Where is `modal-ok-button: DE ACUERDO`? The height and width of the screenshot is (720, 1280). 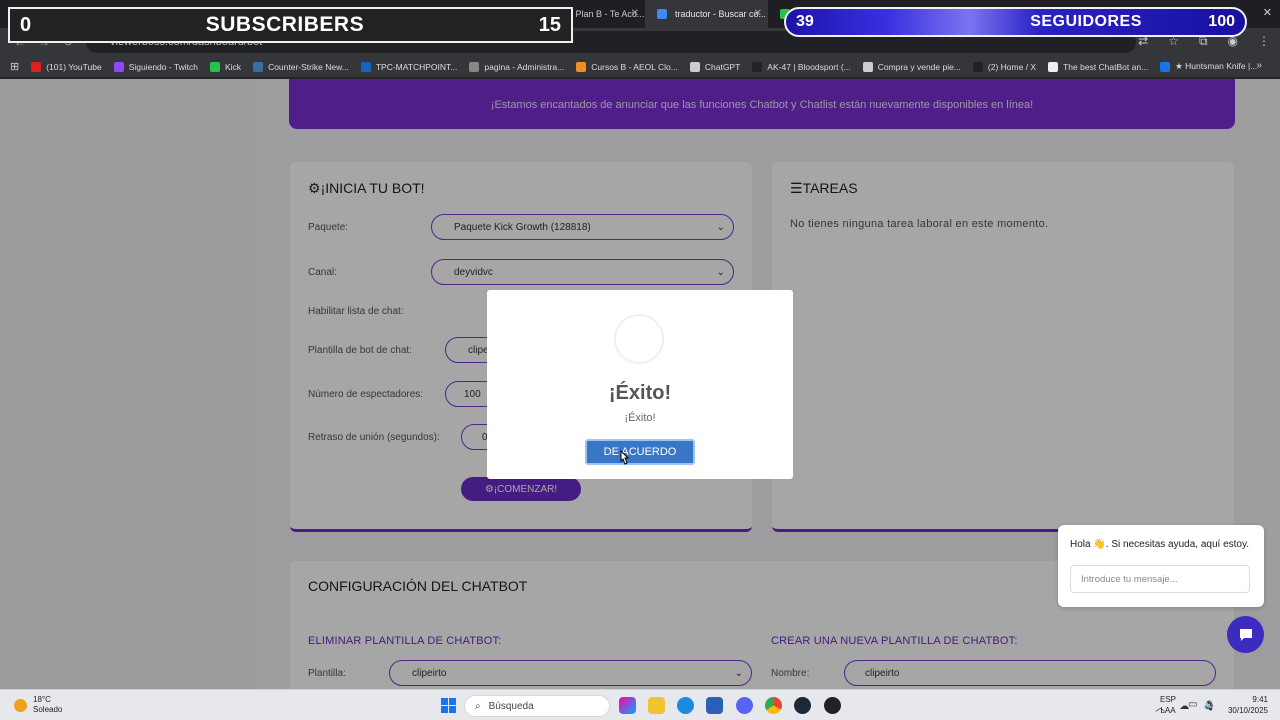
modal-ok-button: DE ACUERDO is located at coordinates (640, 452).